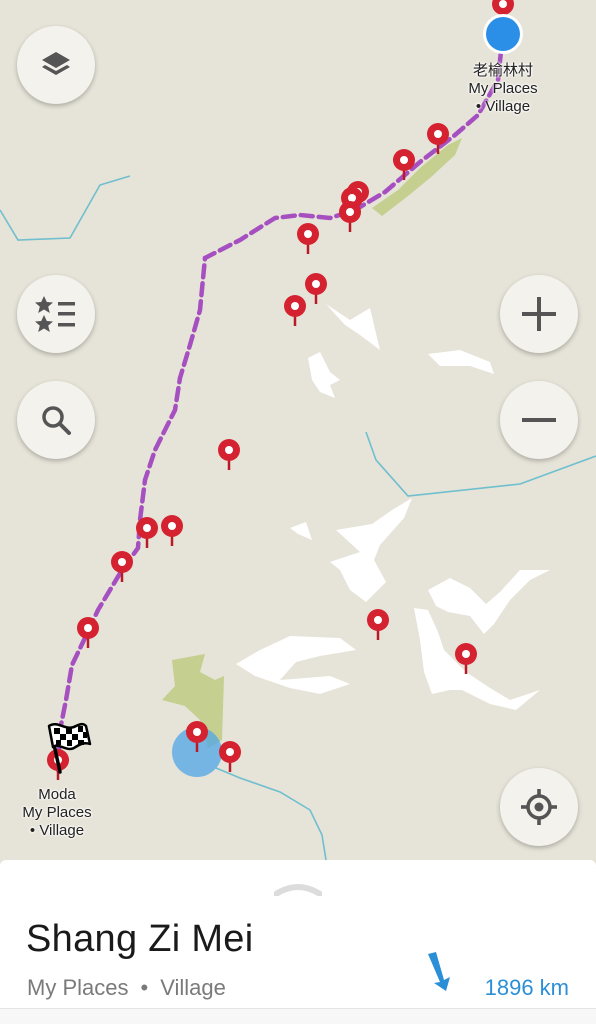 This screenshot has height=1024, width=596. What do you see at coordinates (439, 971) in the screenshot?
I see `direction-arrow-icon` at bounding box center [439, 971].